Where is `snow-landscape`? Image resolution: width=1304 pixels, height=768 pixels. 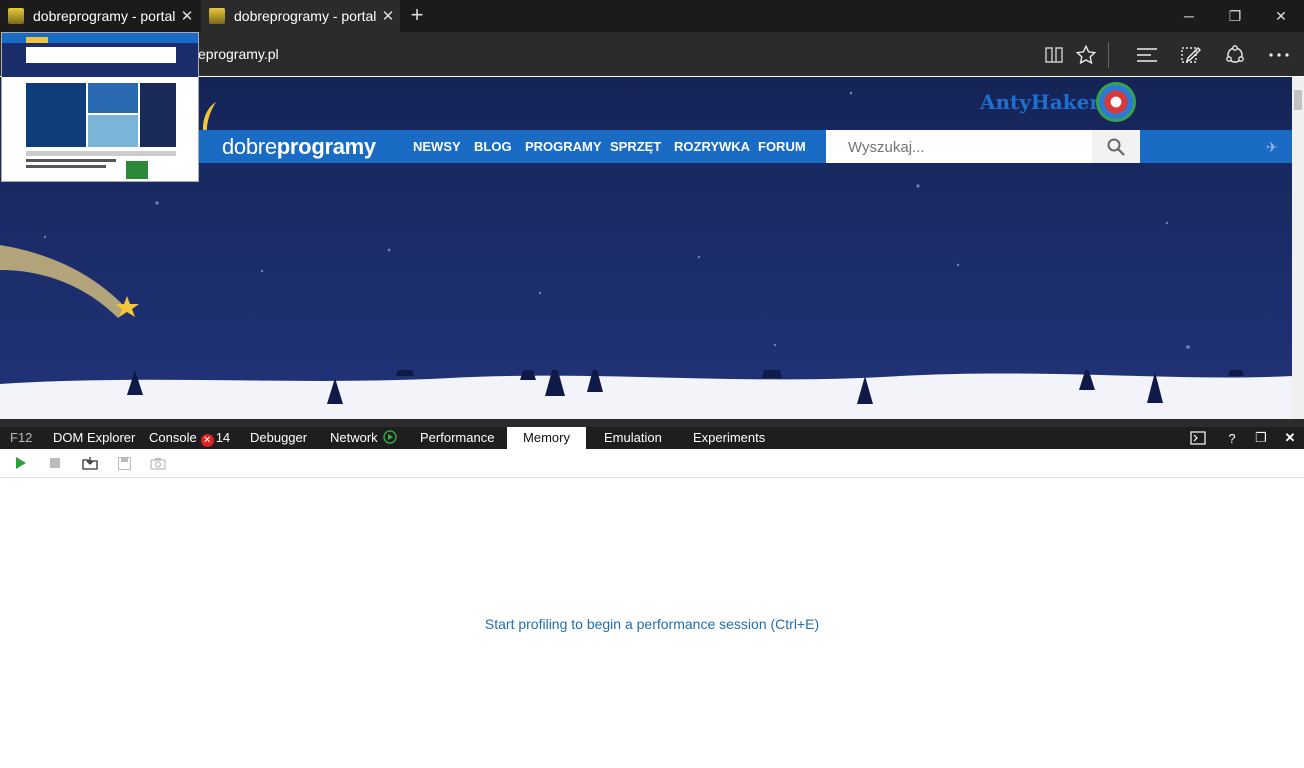 snow-landscape is located at coordinates (646, 394).